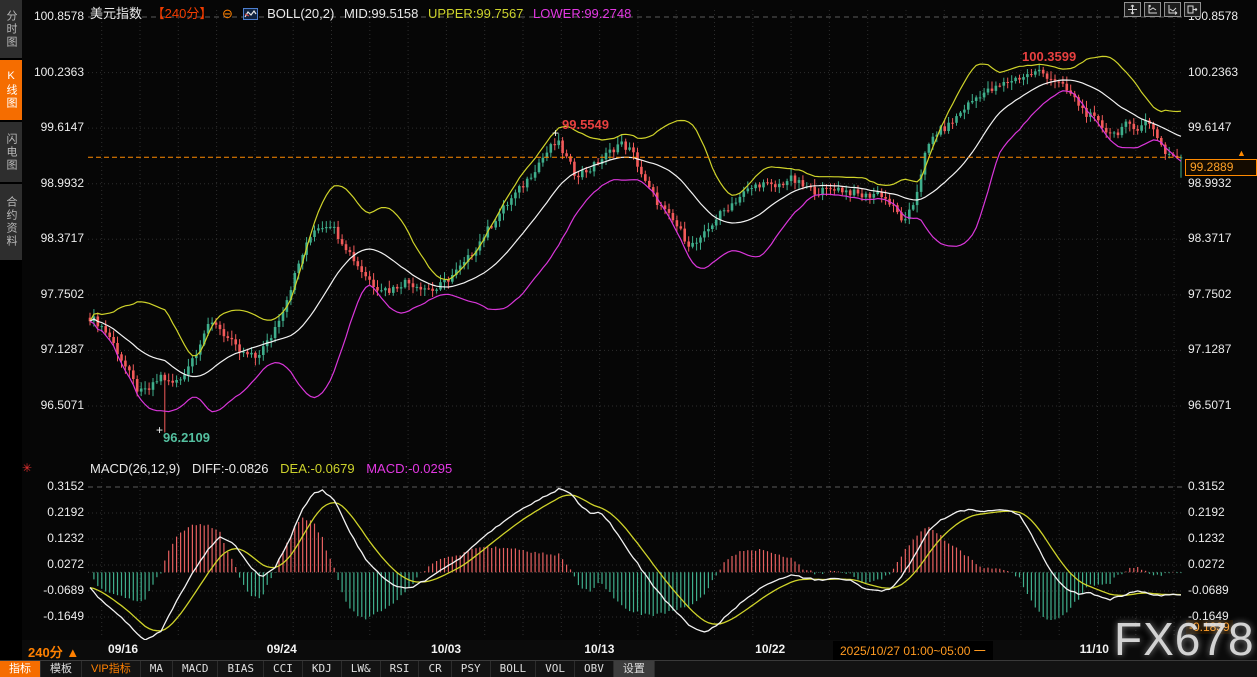 The height and width of the screenshot is (677, 1257). What do you see at coordinates (514, 669) in the screenshot?
I see `toolbar-button-12: BOLL` at bounding box center [514, 669].